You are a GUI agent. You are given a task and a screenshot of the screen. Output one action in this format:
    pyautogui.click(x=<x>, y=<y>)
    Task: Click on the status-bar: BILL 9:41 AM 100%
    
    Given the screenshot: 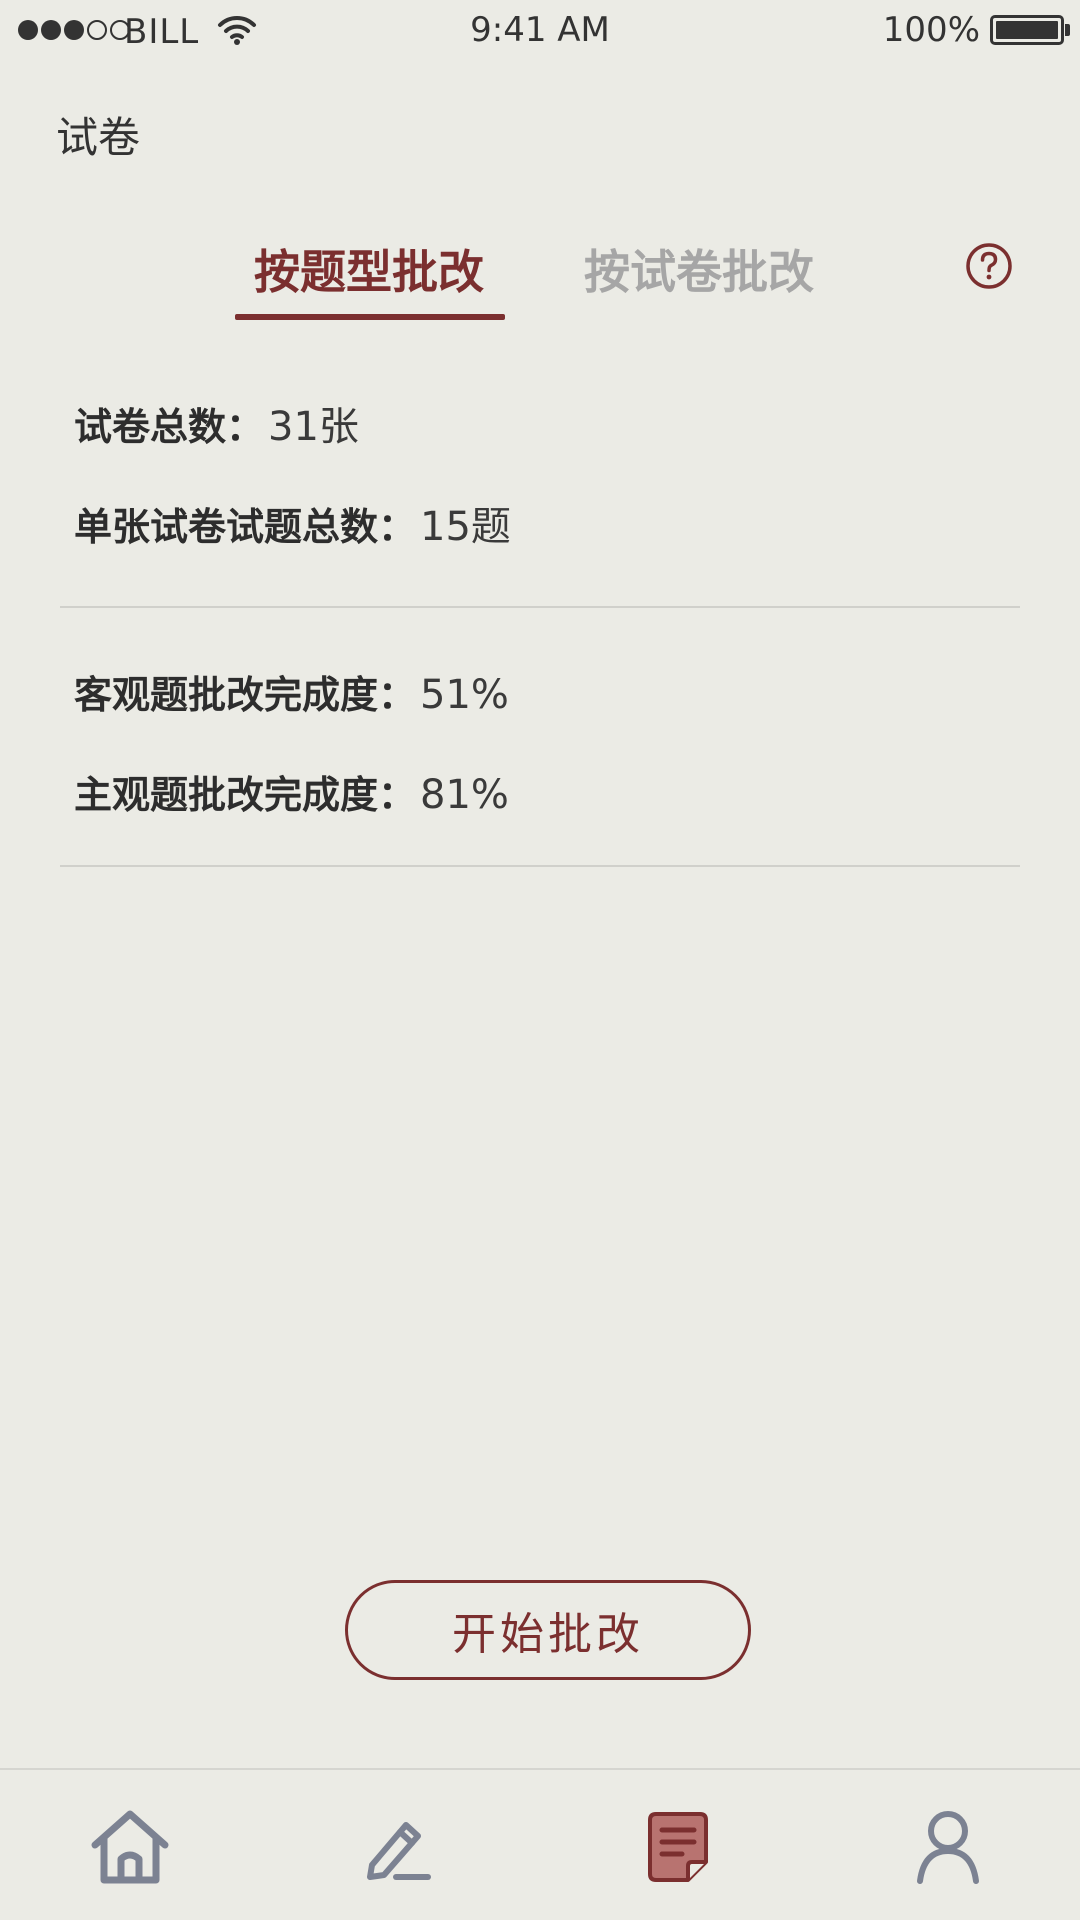 What is the action you would take?
    pyautogui.click(x=540, y=32)
    